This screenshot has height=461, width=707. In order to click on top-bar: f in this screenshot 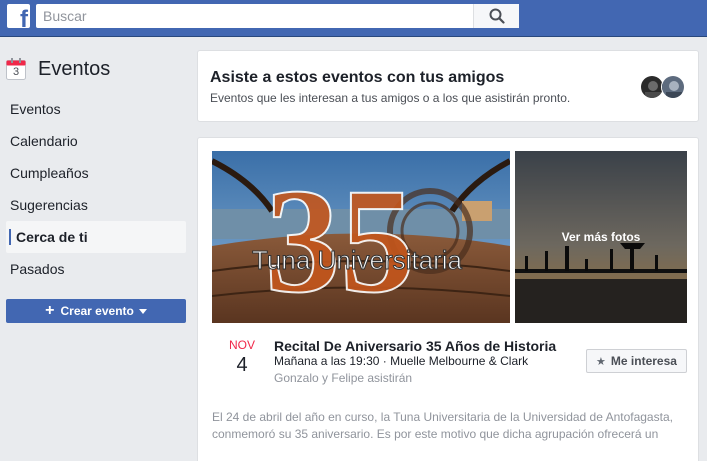, I will do `click(353, 18)`.